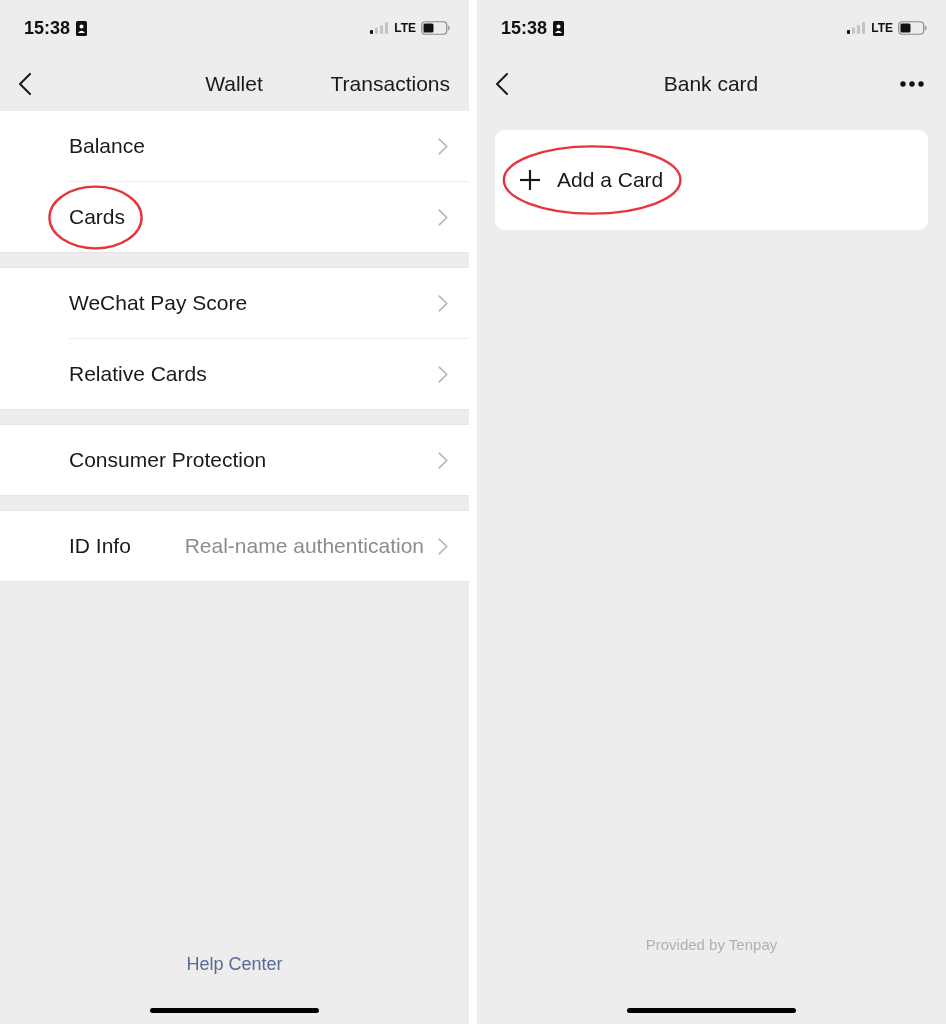  What do you see at coordinates (390, 83) in the screenshot?
I see `transactions-link: Transactions` at bounding box center [390, 83].